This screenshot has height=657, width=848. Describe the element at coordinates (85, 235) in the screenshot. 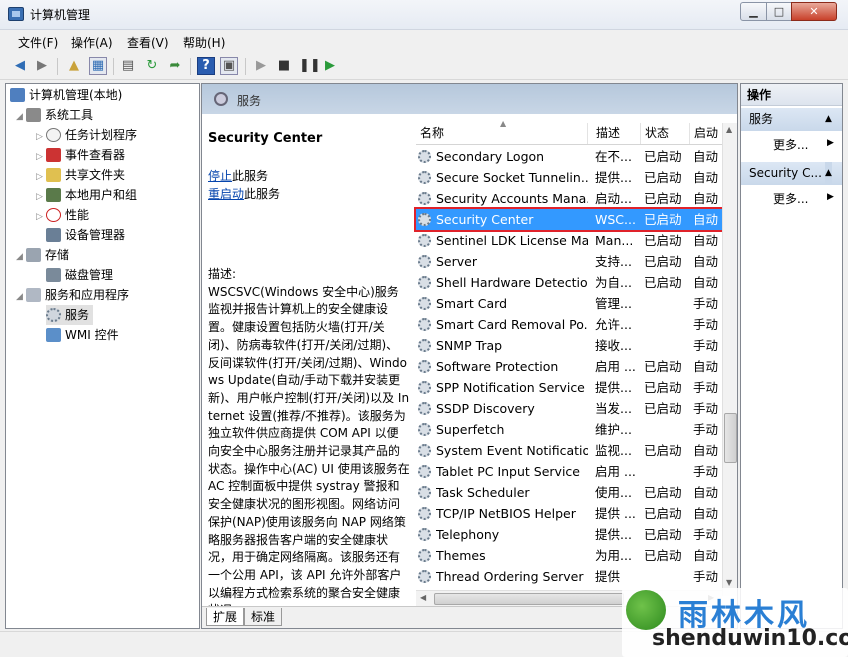

I see `tree-item-device-manager: 设备管理器` at that location.